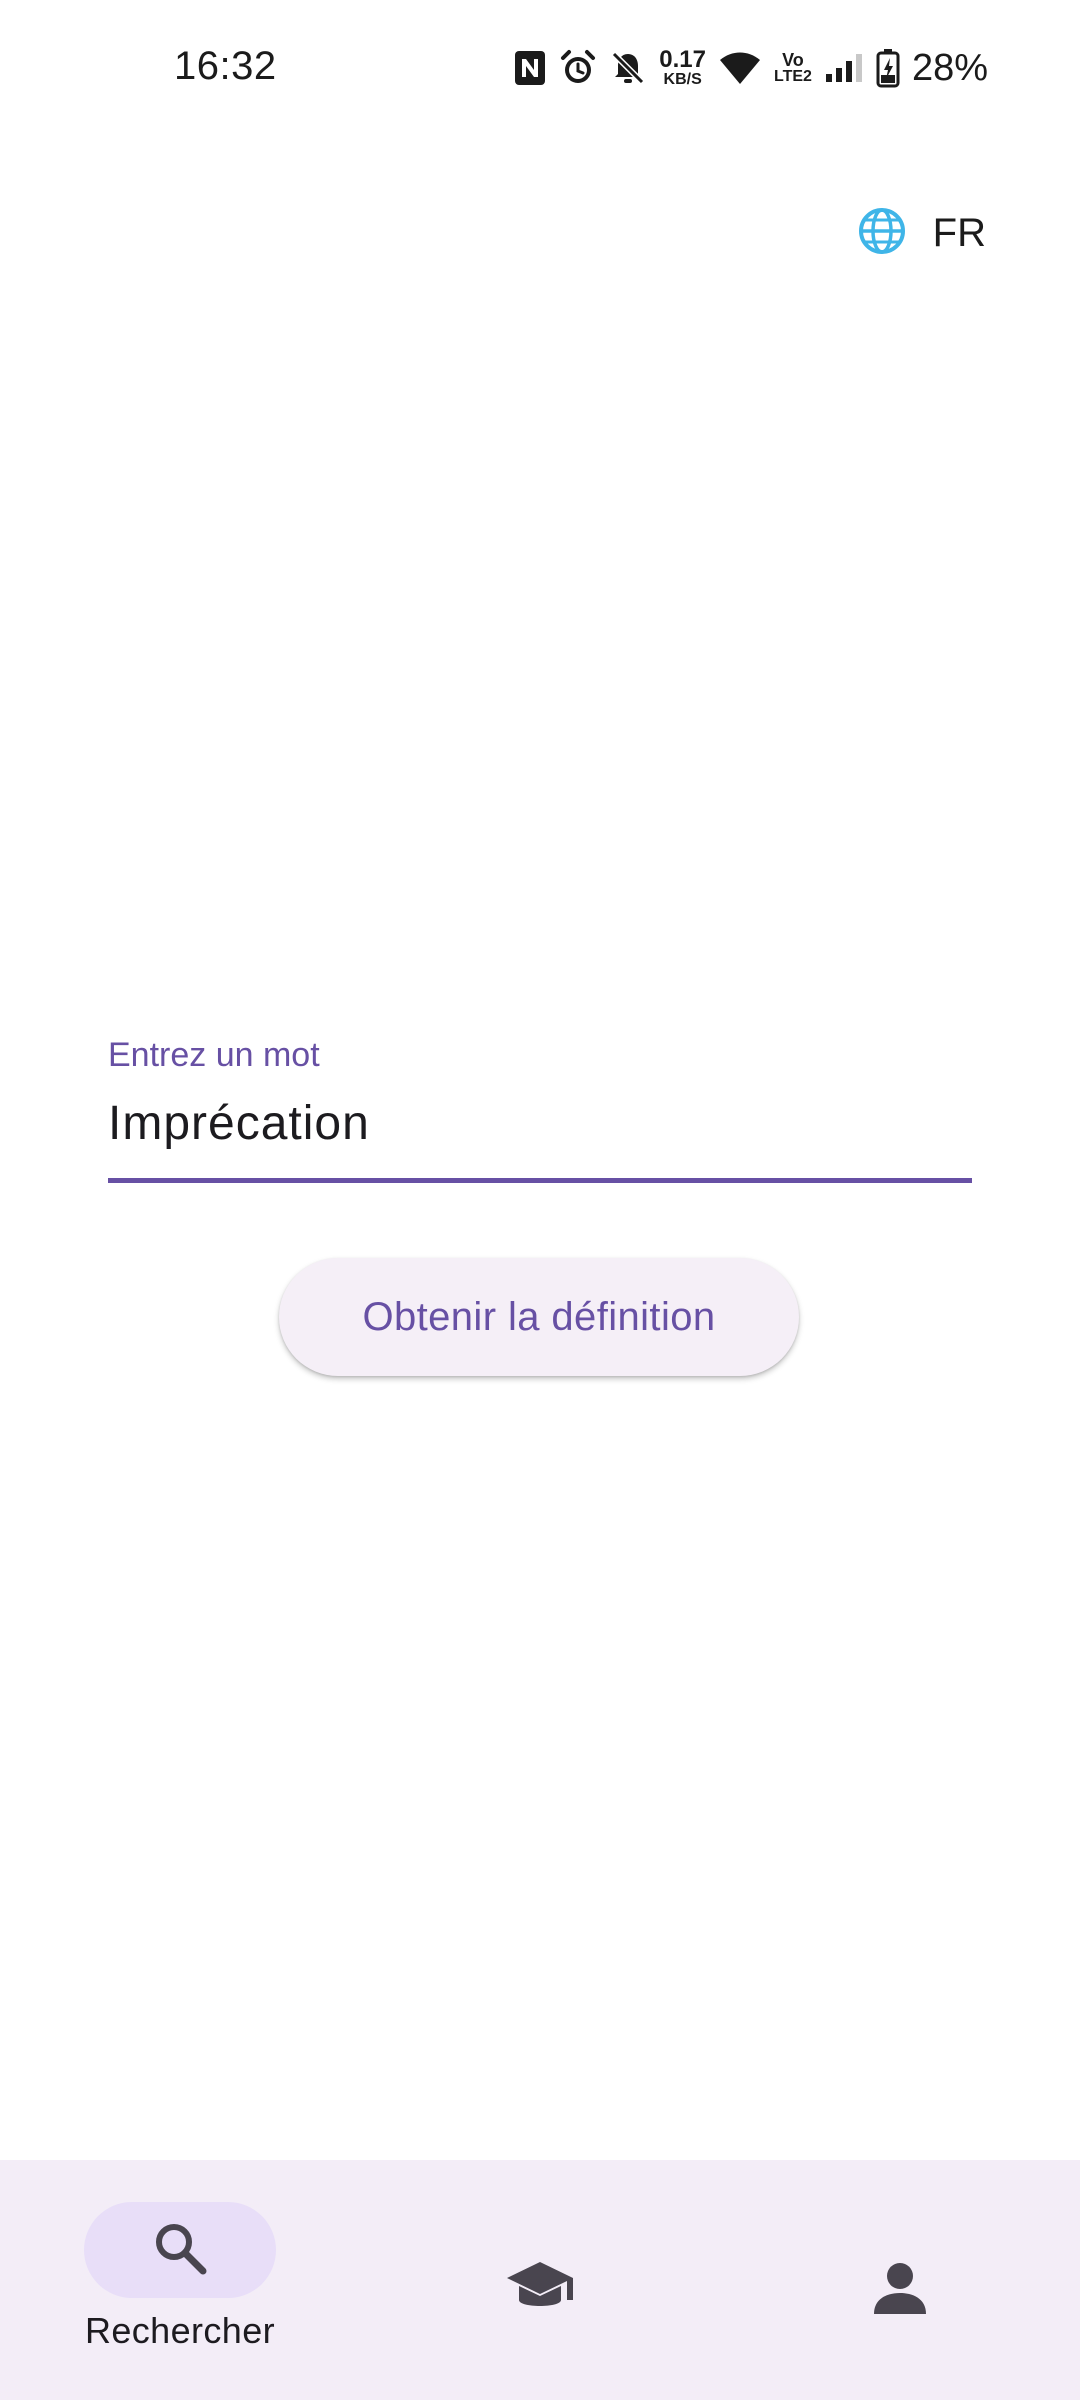  I want to click on nav-item-profile, so click(900, 2280).